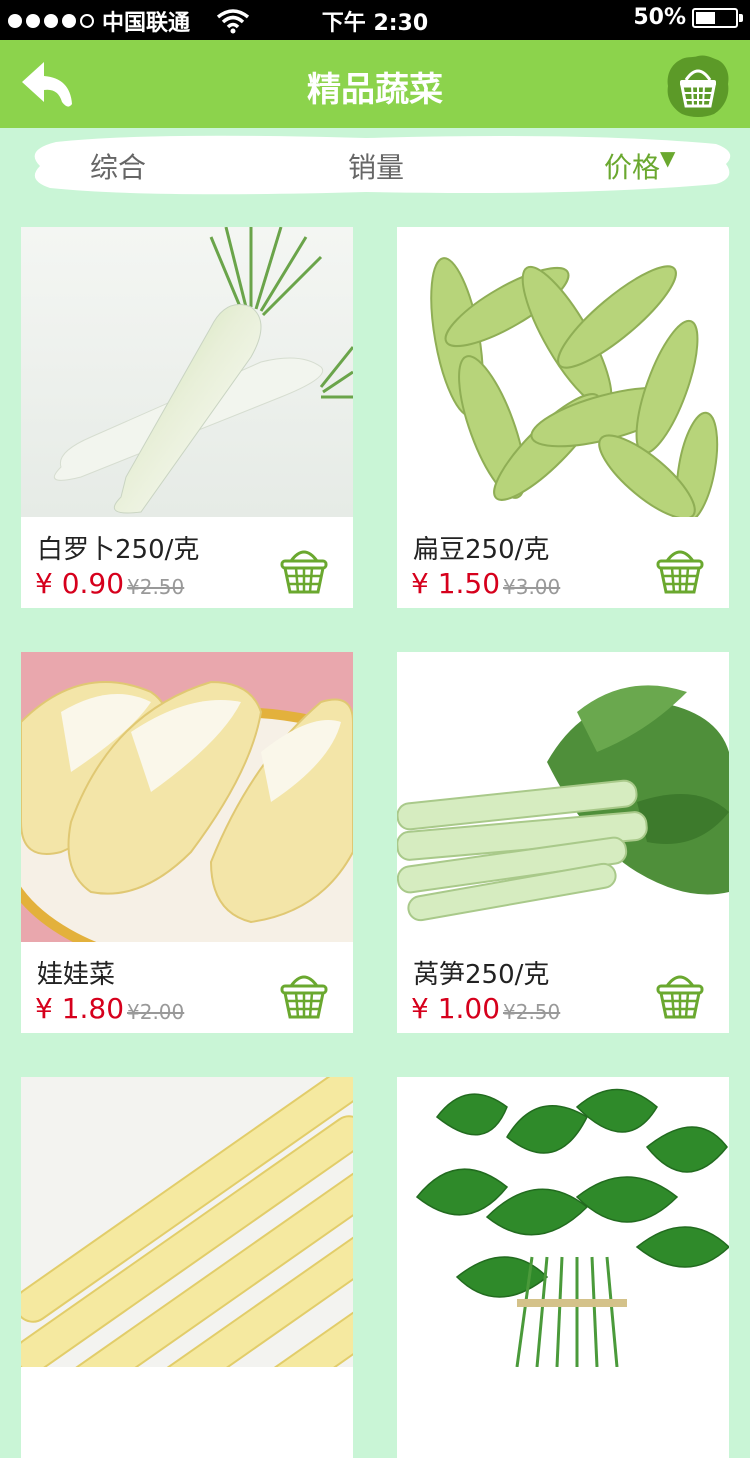 This screenshot has height=1458, width=750. I want to click on battery-icon, so click(717, 17).